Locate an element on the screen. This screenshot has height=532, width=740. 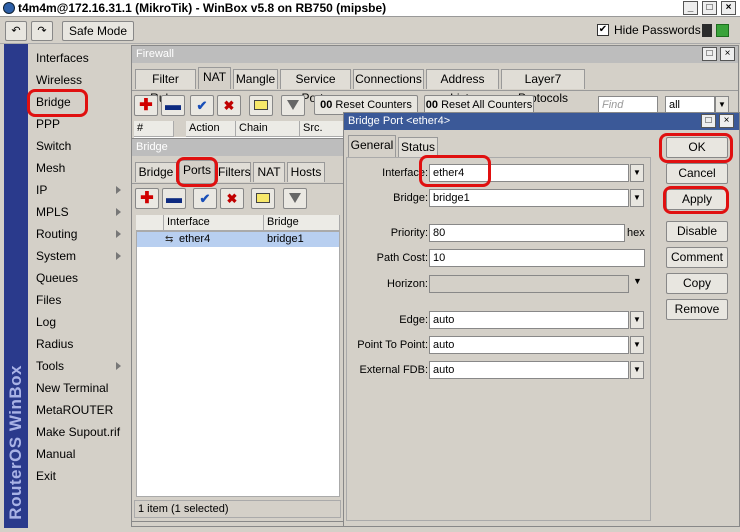
highlight-ports-tab is located at coordinates (197, 172).